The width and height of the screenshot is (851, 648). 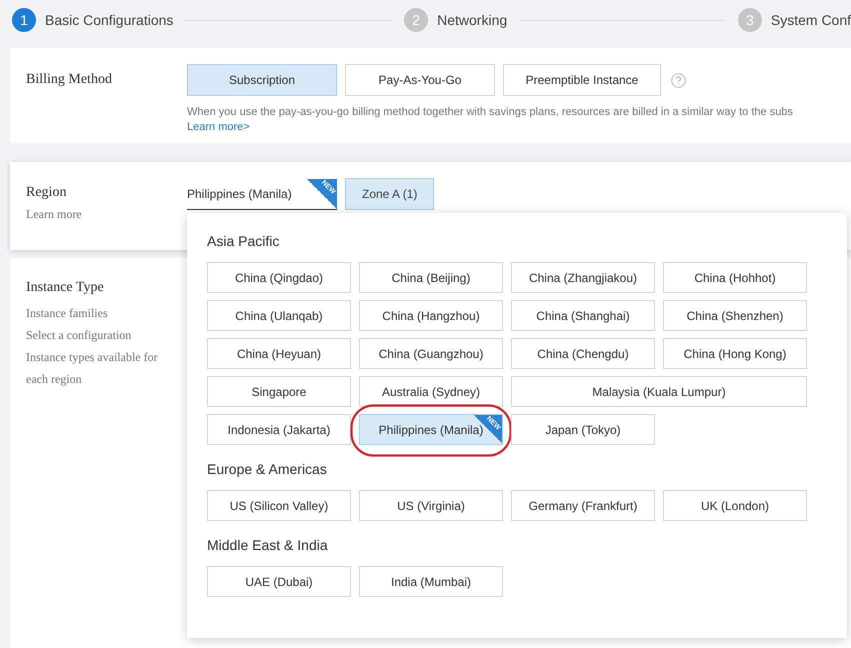 What do you see at coordinates (389, 194) in the screenshot?
I see `zone-option: Zone A (1)` at bounding box center [389, 194].